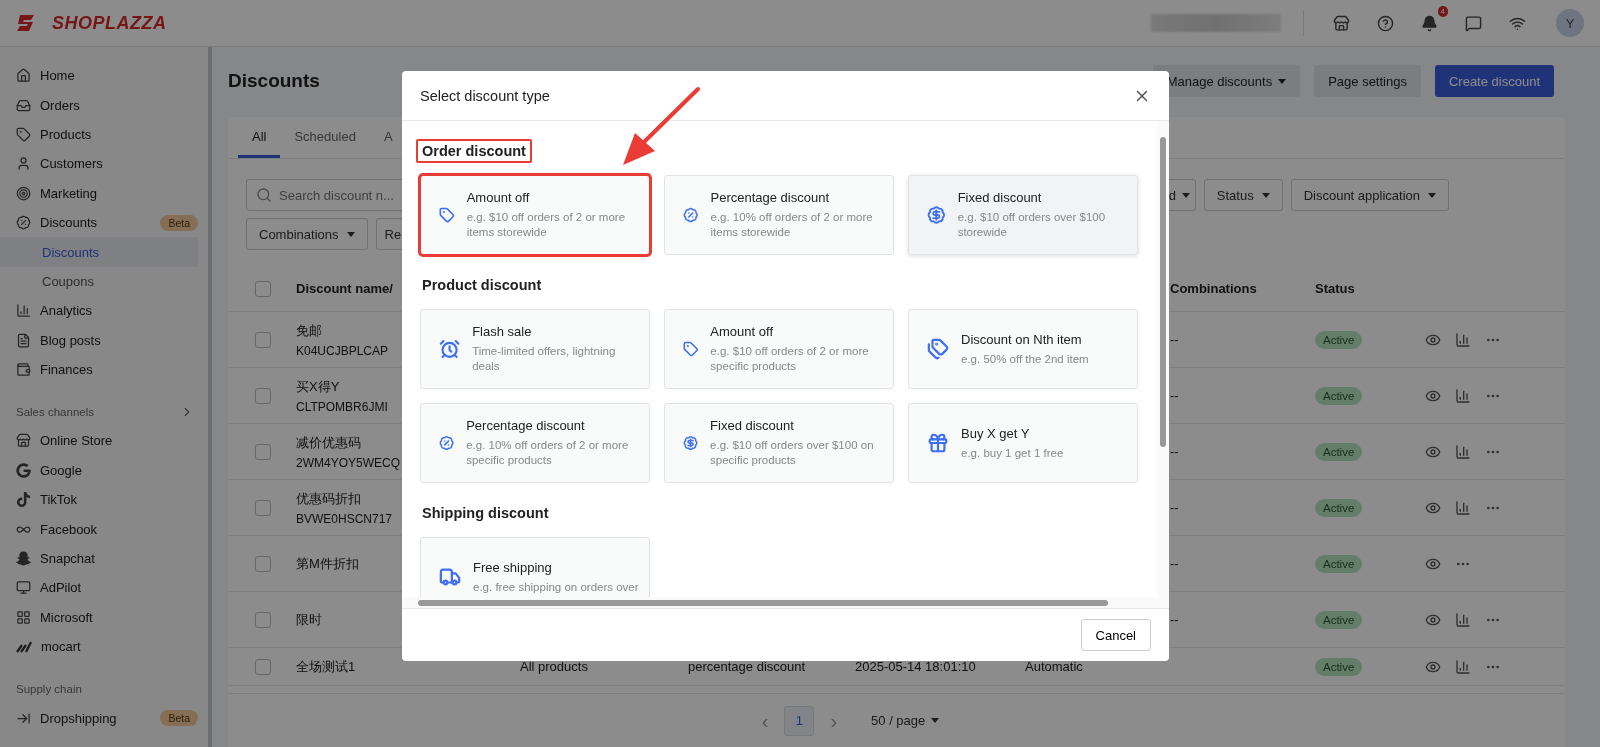 The image size is (1600, 747). What do you see at coordinates (99, 647) in the screenshot?
I see `sidebar-item: mocart` at bounding box center [99, 647].